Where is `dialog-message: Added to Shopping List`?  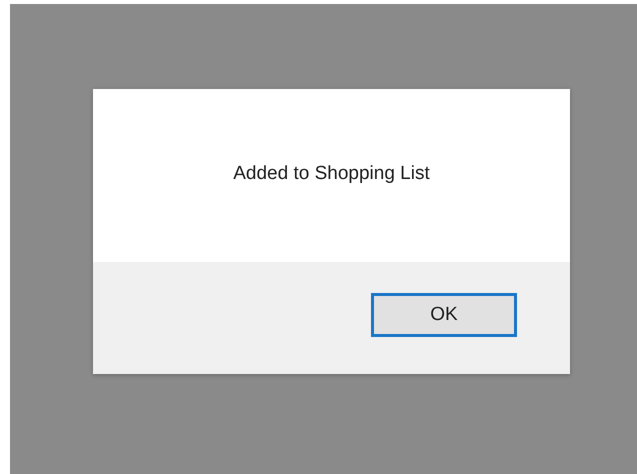
dialog-message: Added to Shopping List is located at coordinates (331, 174).